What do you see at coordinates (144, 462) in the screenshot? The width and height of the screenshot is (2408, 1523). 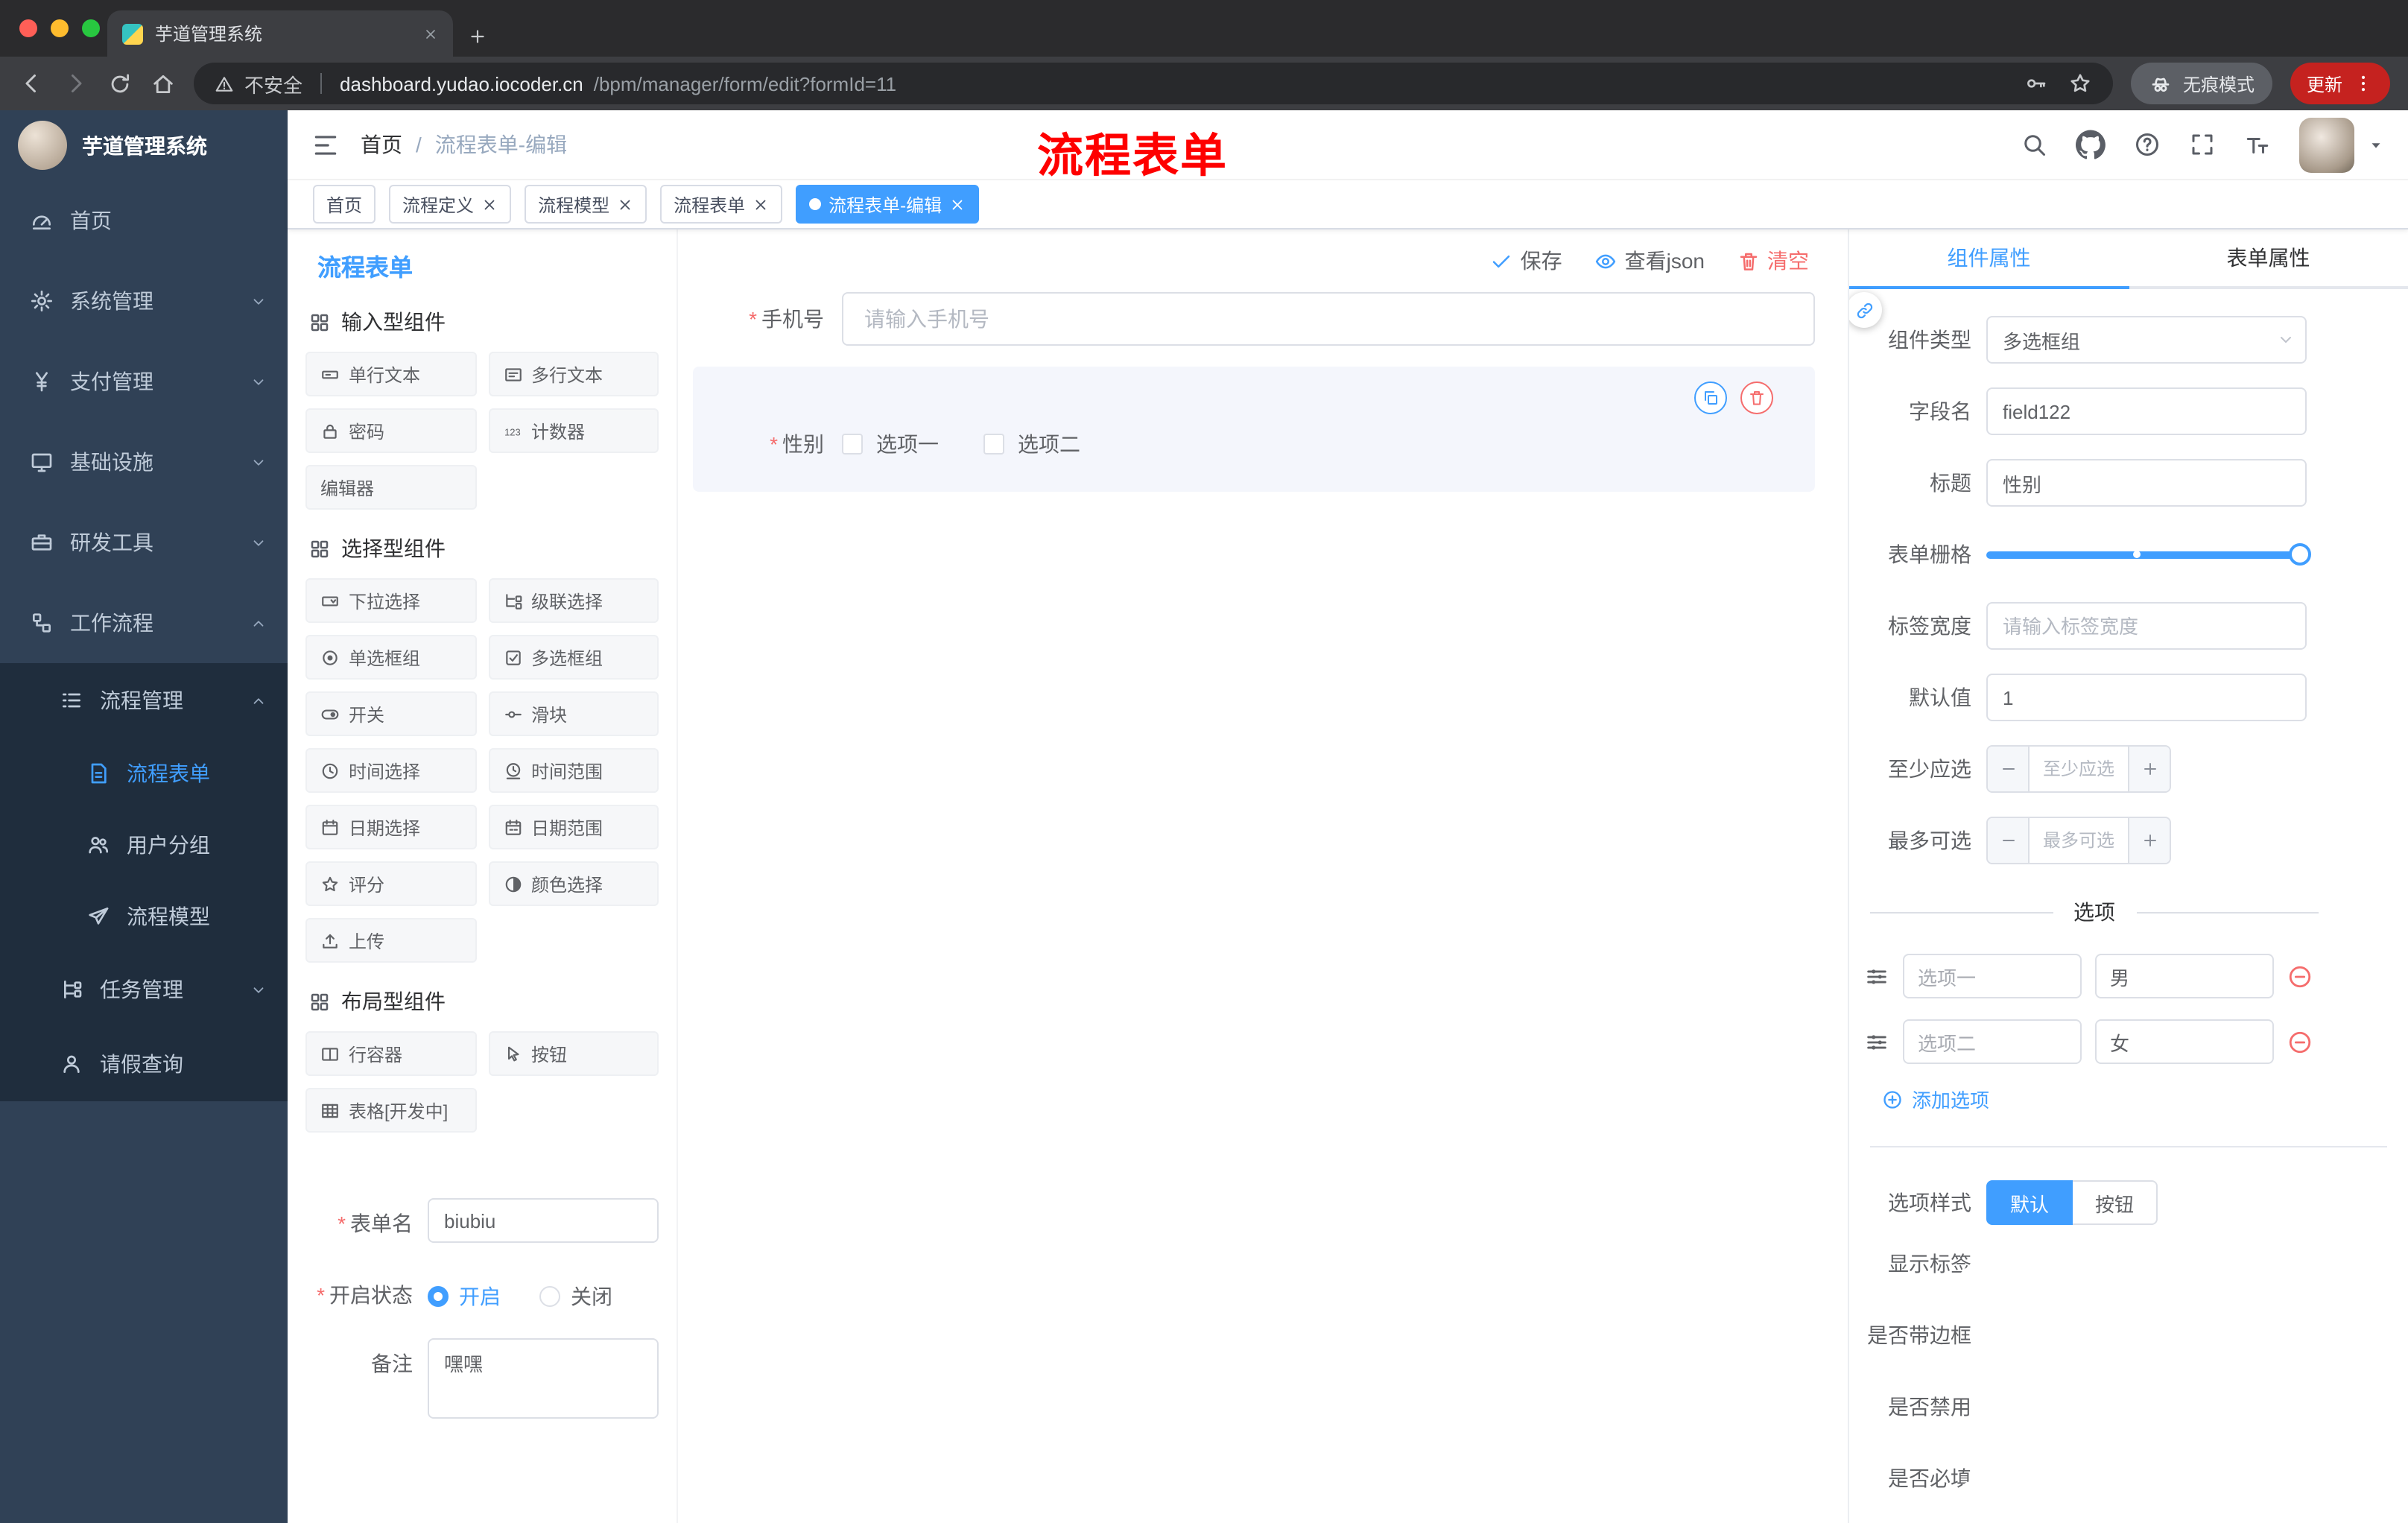 I see `sidebar-item-infrastructure: 基础设施` at bounding box center [144, 462].